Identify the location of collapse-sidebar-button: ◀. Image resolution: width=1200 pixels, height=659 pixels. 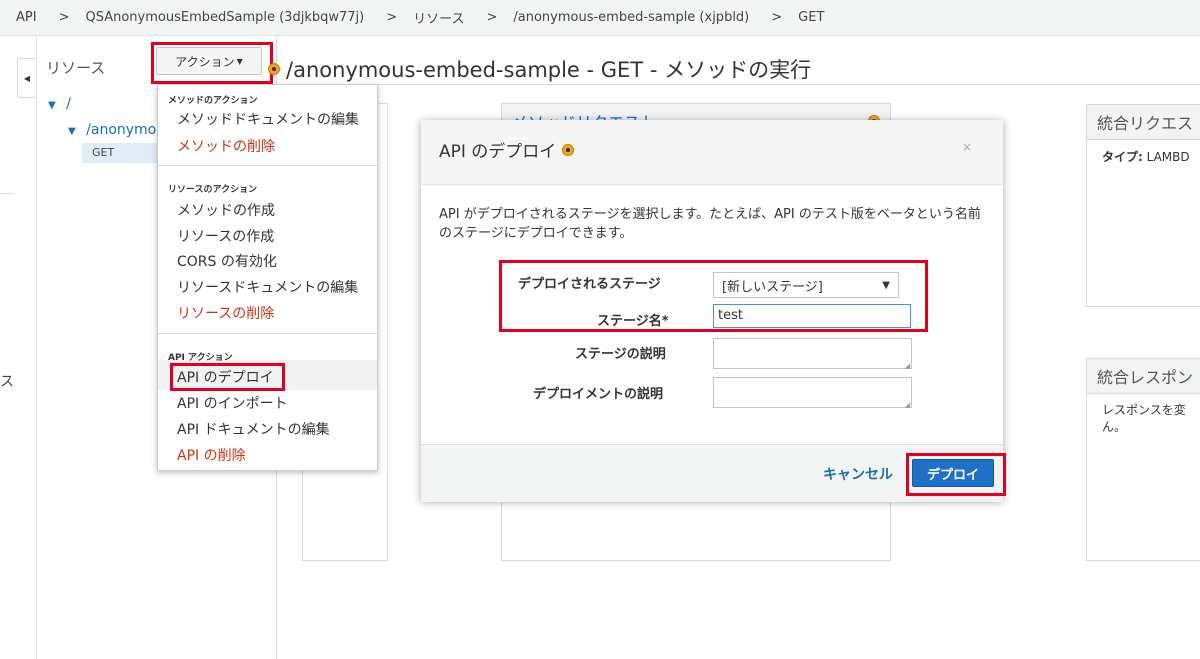
(26, 78).